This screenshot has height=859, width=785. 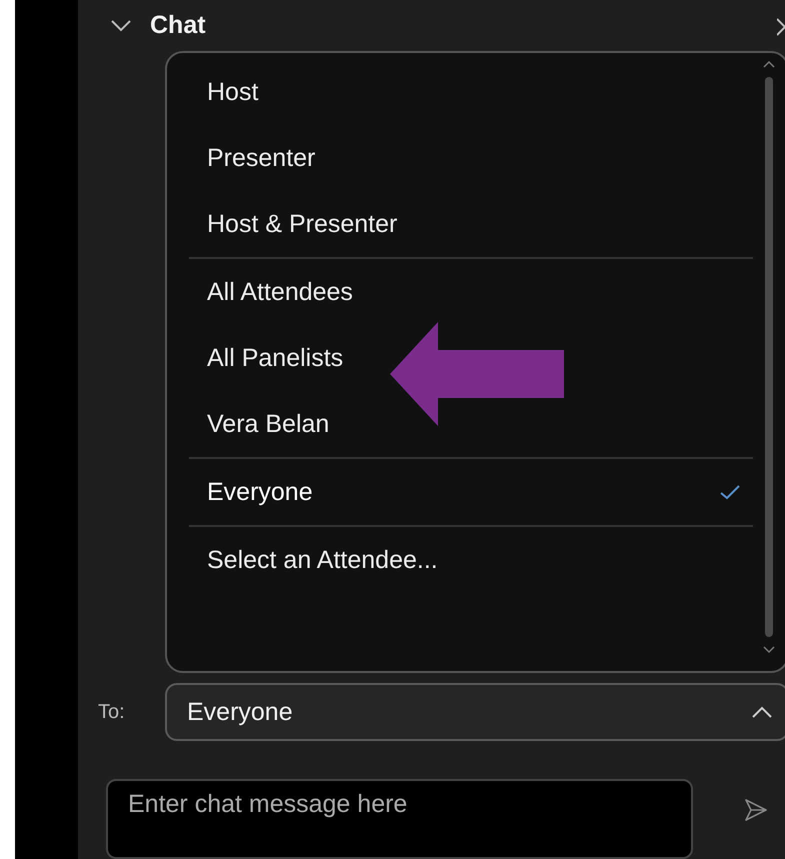 I want to click on close-icon, so click(x=781, y=26).